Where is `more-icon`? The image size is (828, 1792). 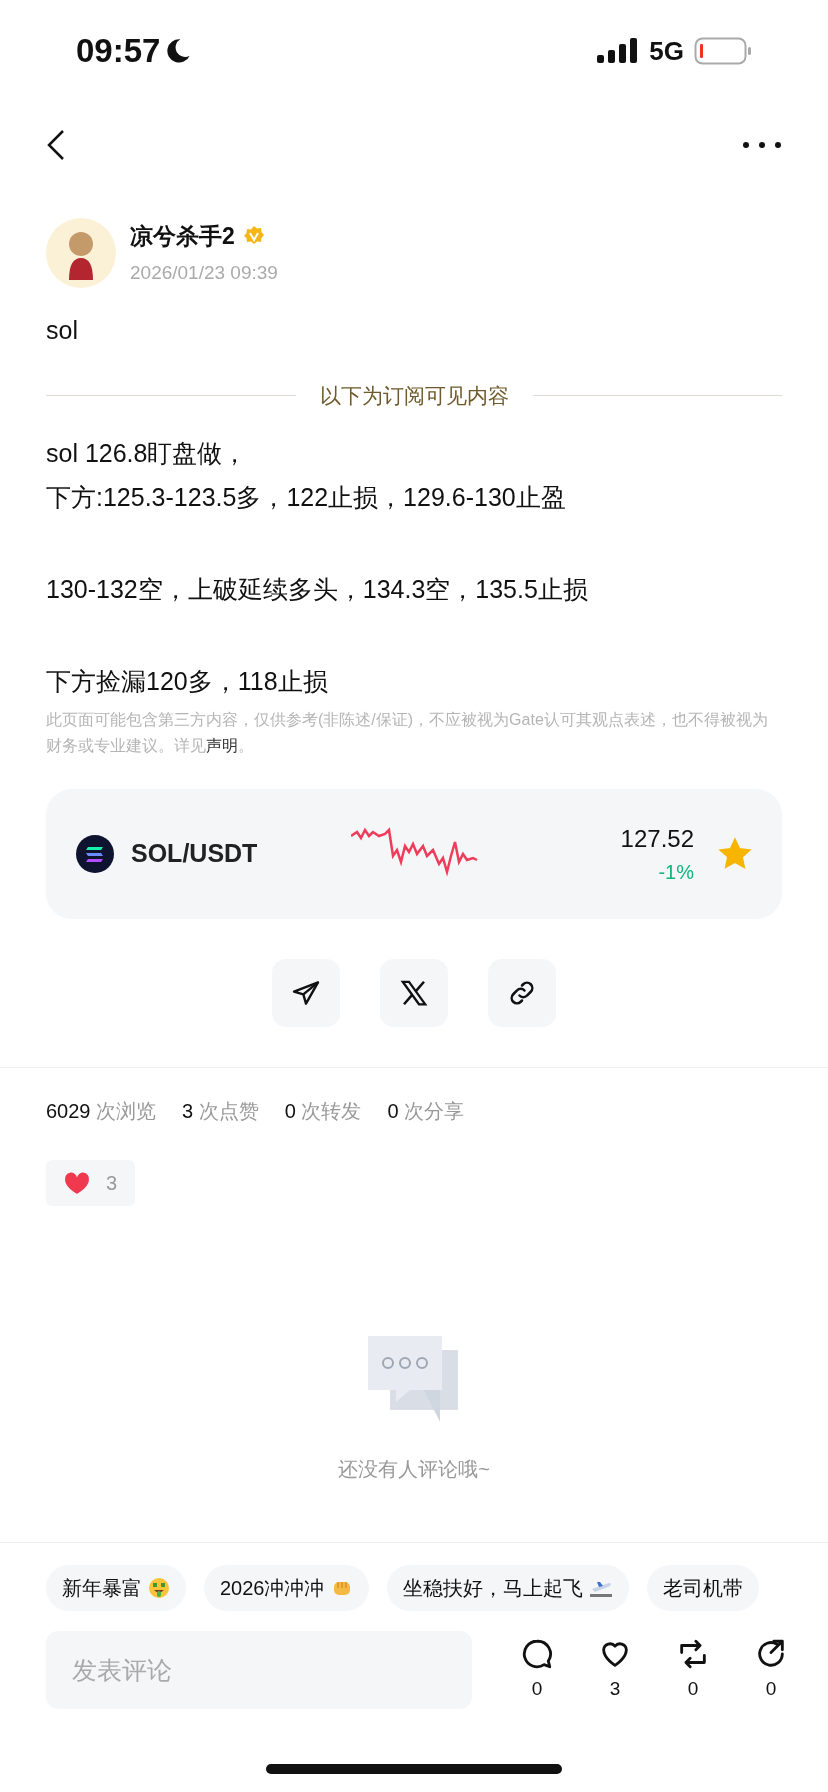 more-icon is located at coordinates (762, 145).